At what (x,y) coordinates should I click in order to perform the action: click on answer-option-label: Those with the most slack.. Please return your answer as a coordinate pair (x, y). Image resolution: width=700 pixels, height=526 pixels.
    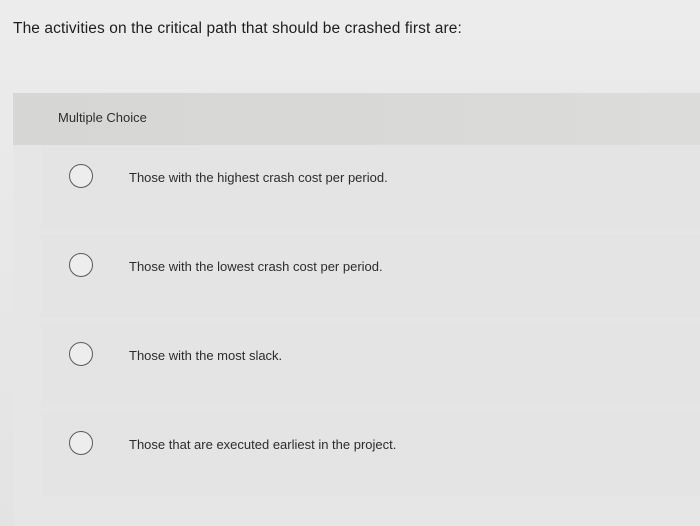
    Looking at the image, I should click on (206, 355).